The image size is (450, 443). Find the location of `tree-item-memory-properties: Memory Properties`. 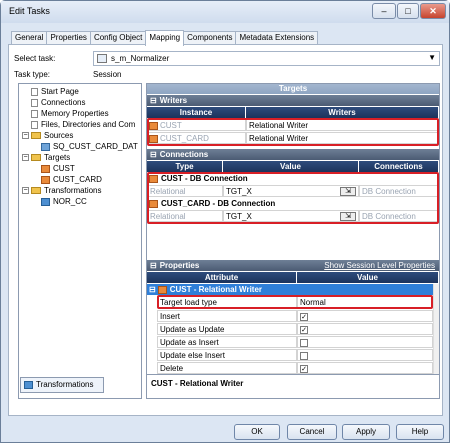

tree-item-memory-properties: Memory Properties is located at coordinates (70, 114).